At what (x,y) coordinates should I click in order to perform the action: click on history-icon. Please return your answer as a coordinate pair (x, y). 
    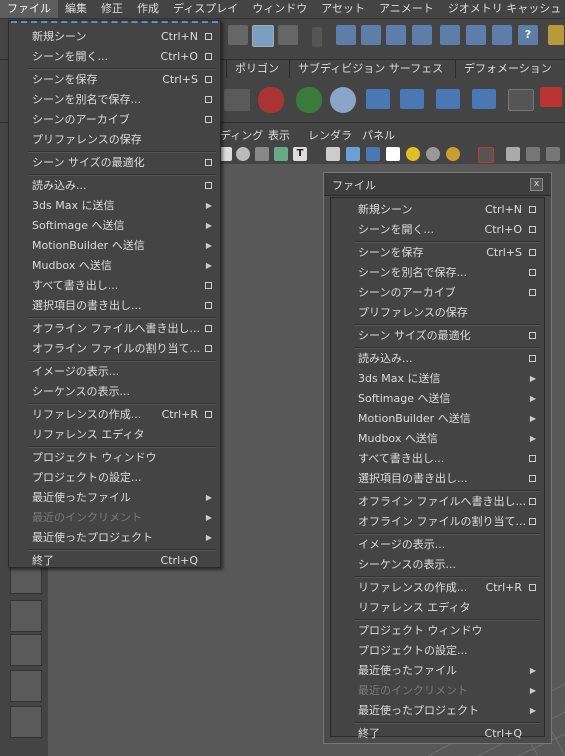
    Looking at the image, I should click on (476, 35).